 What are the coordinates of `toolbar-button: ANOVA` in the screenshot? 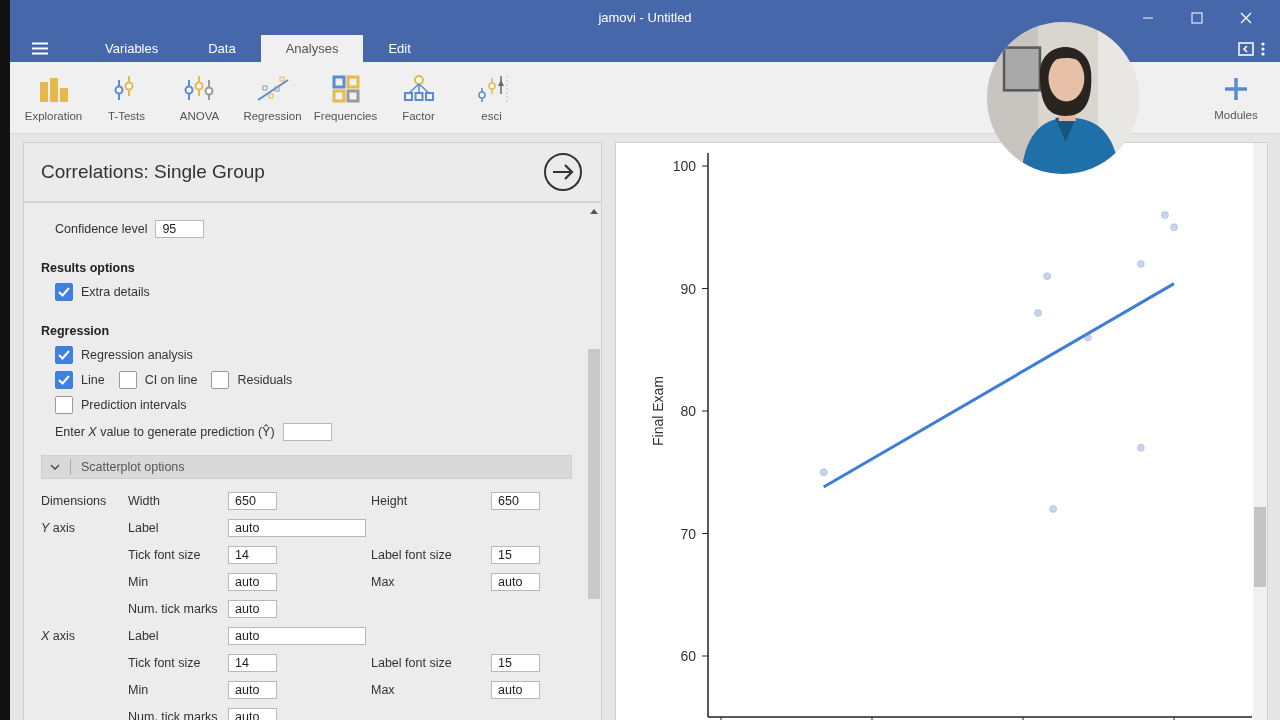 It's located at (199, 97).